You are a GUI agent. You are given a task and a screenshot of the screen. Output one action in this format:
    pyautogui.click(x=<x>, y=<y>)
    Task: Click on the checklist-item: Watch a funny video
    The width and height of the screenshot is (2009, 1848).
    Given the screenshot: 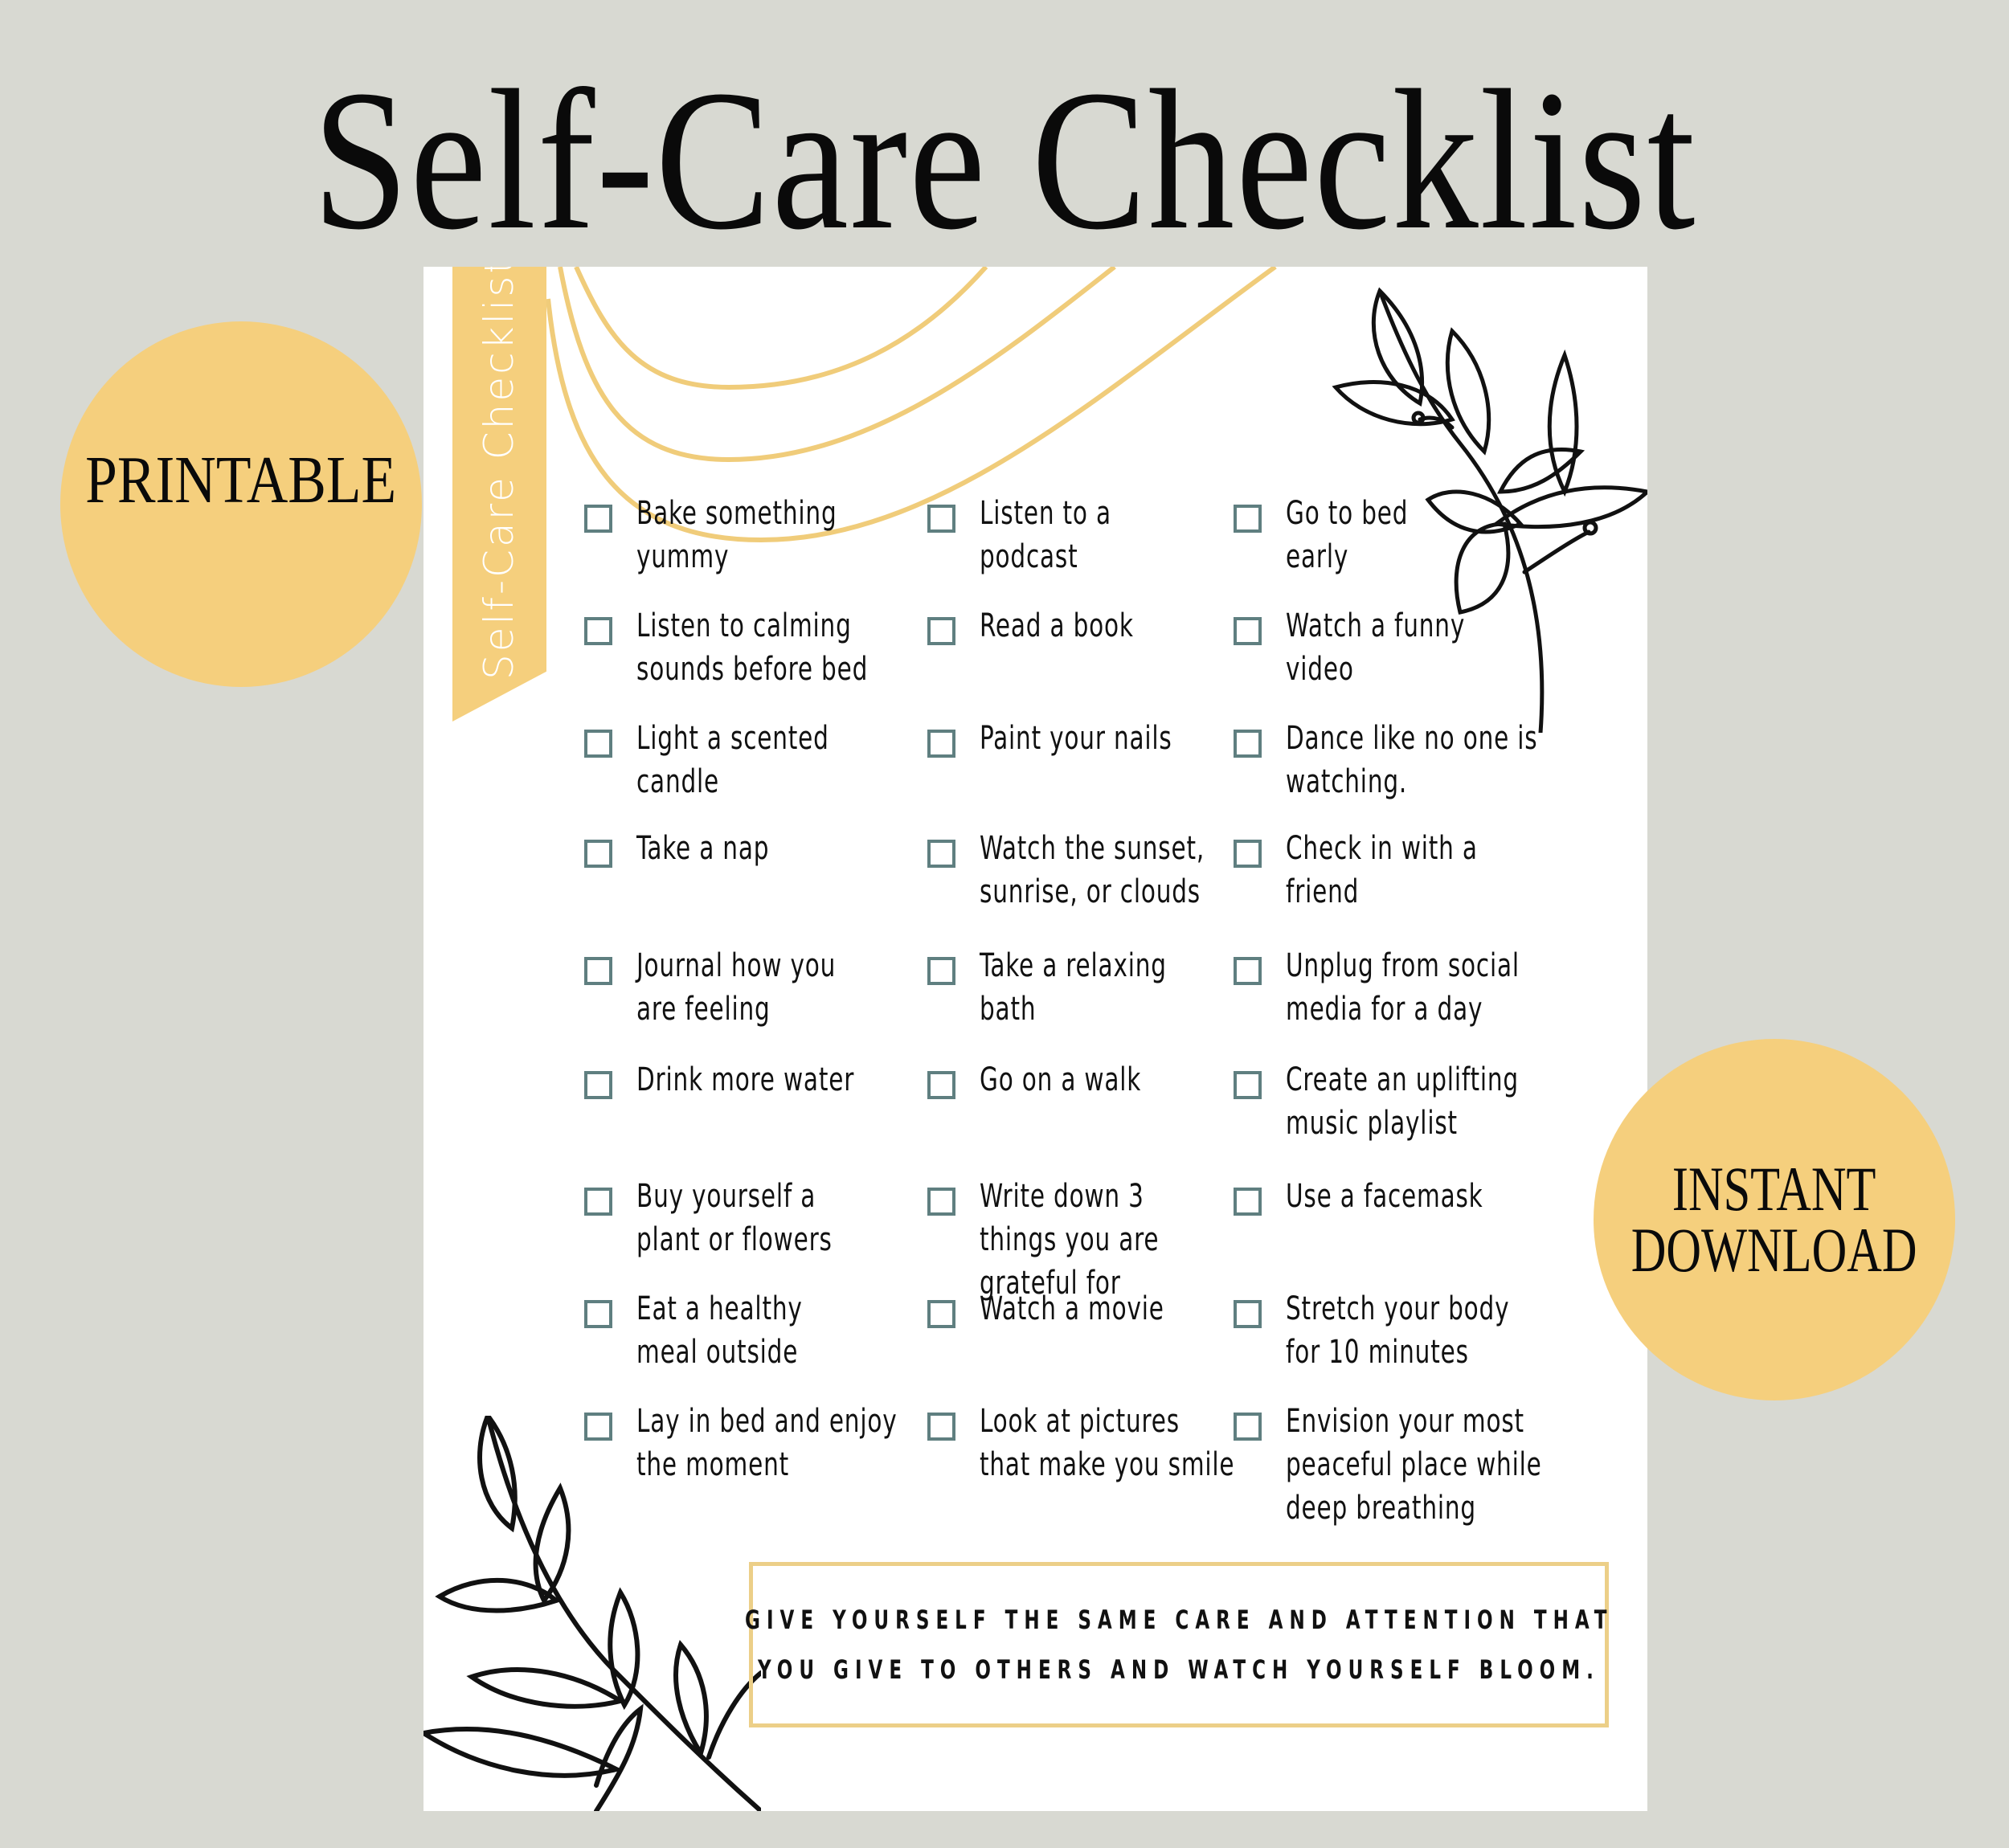 What is the action you would take?
    pyautogui.click(x=1369, y=648)
    